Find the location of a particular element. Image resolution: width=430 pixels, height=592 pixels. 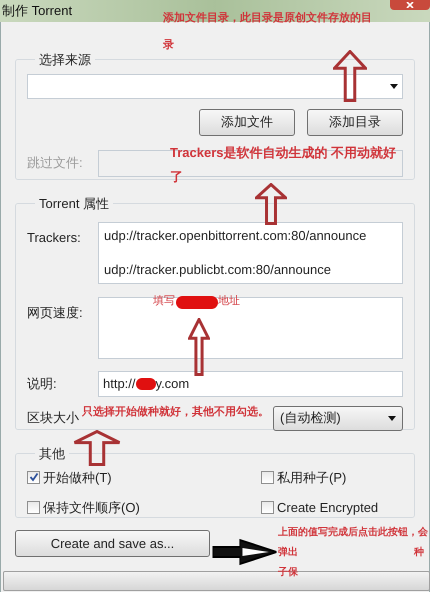

annotation-text: 填写 is located at coordinates (164, 301).